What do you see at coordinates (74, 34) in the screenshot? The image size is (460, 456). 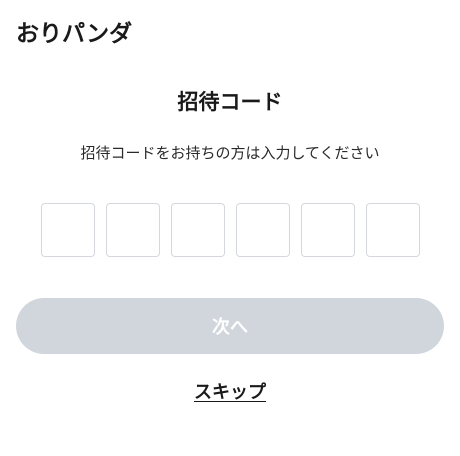 I see `app-logo: おりパンダ` at bounding box center [74, 34].